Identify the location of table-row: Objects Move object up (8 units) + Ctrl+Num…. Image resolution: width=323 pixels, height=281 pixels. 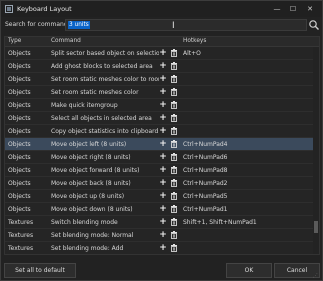
(159, 196).